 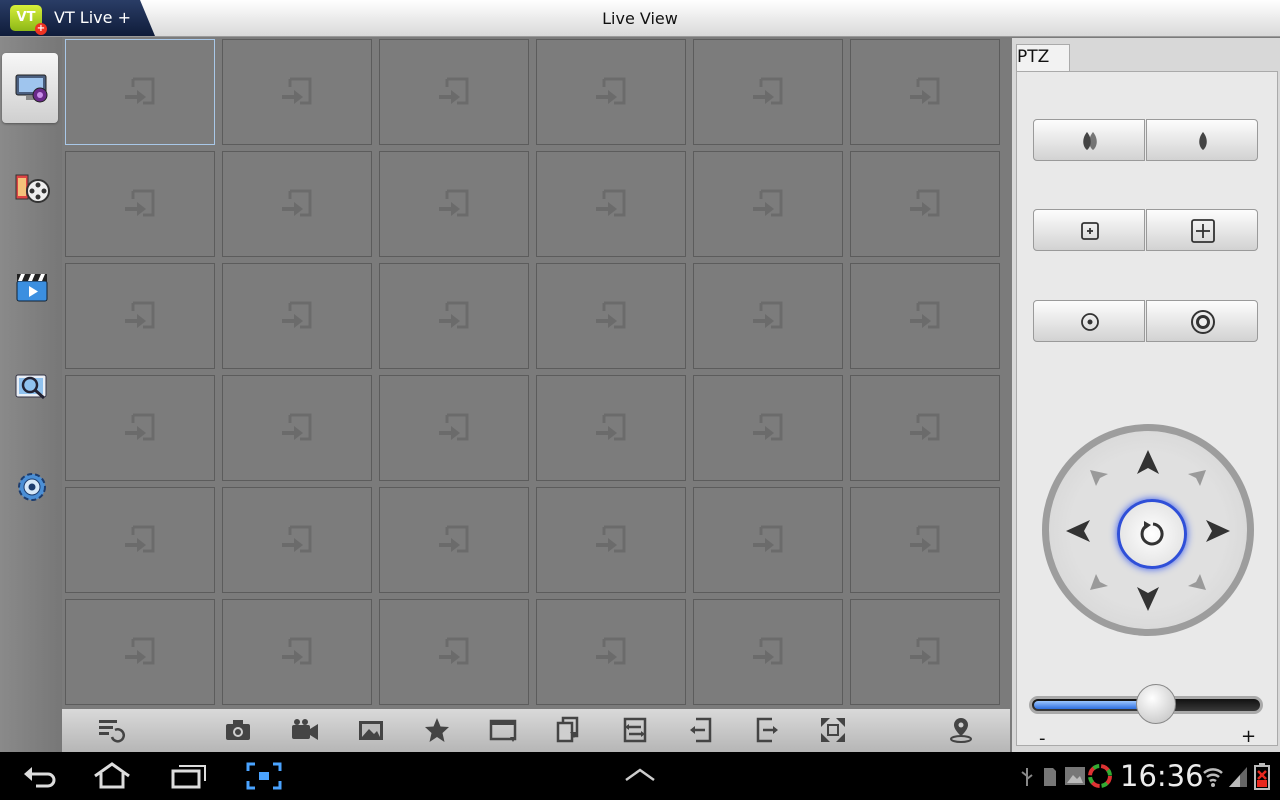 What do you see at coordinates (1075, 776) in the screenshot?
I see `image-notification-icon` at bounding box center [1075, 776].